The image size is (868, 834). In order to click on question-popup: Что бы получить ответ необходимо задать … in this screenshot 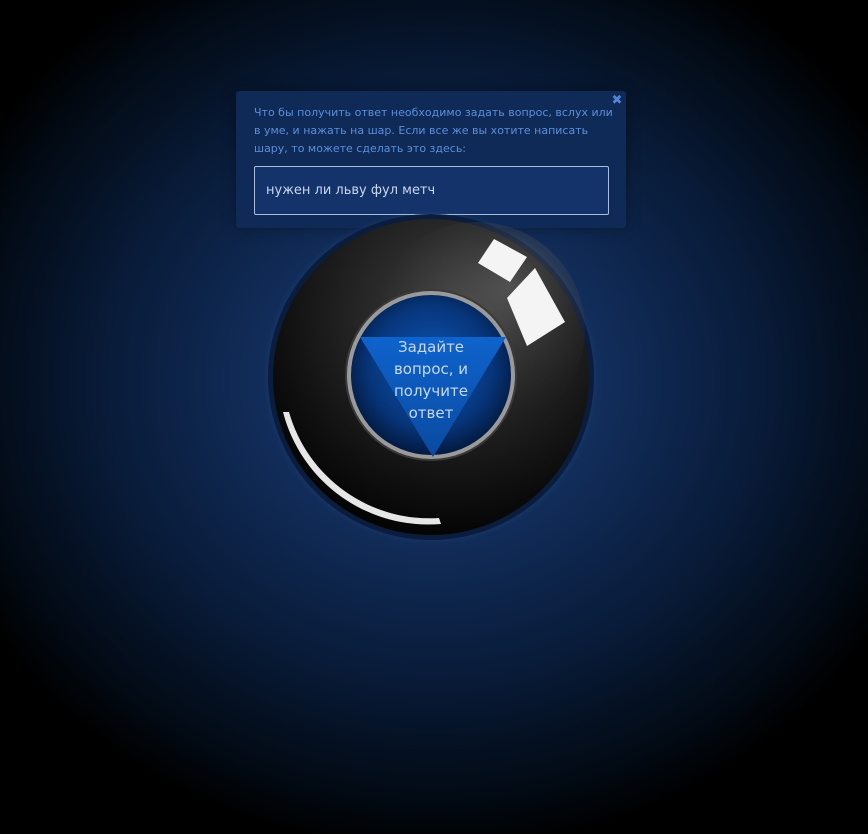, I will do `click(431, 159)`.